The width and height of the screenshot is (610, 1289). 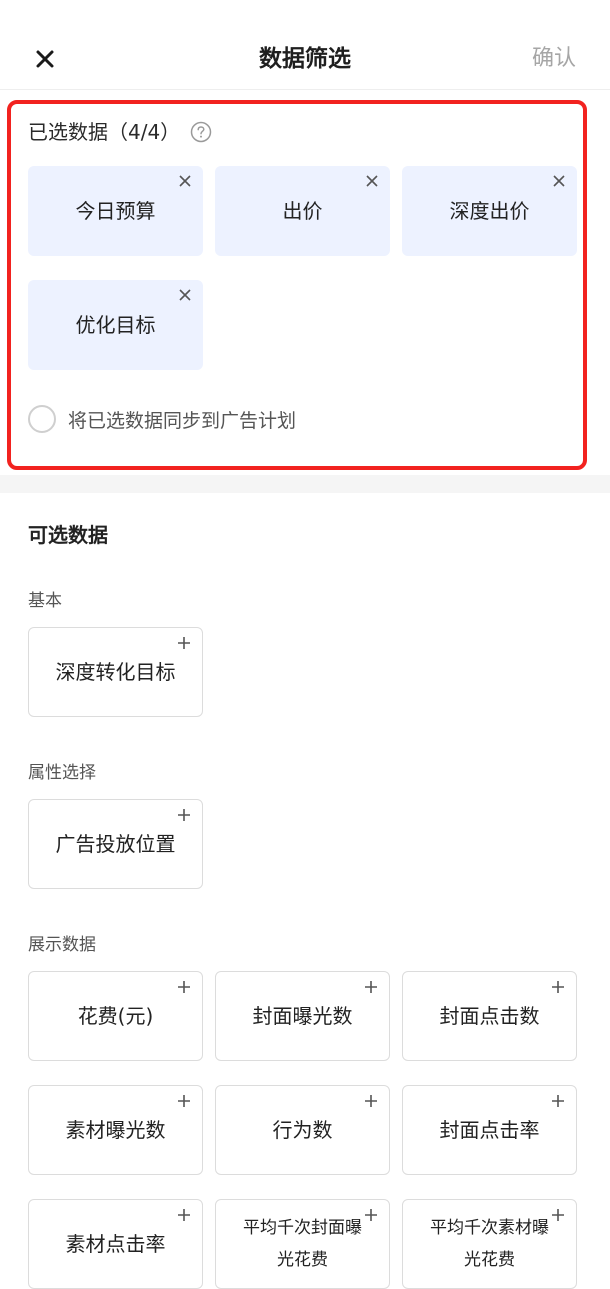 I want to click on option-cost: 花费(元), so click(x=115, y=1016).